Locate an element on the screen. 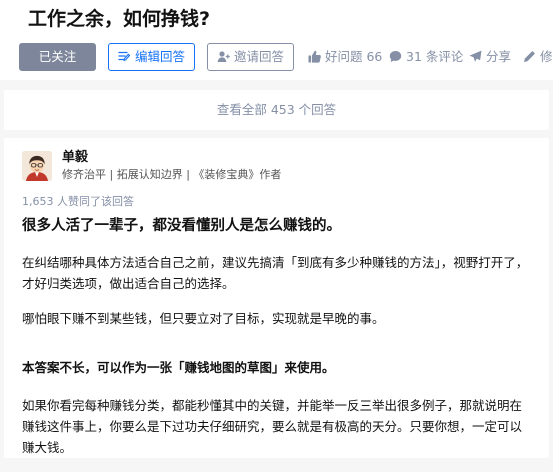 The height and width of the screenshot is (472, 553). follow-button-label: 已关注 is located at coordinates (57, 56).